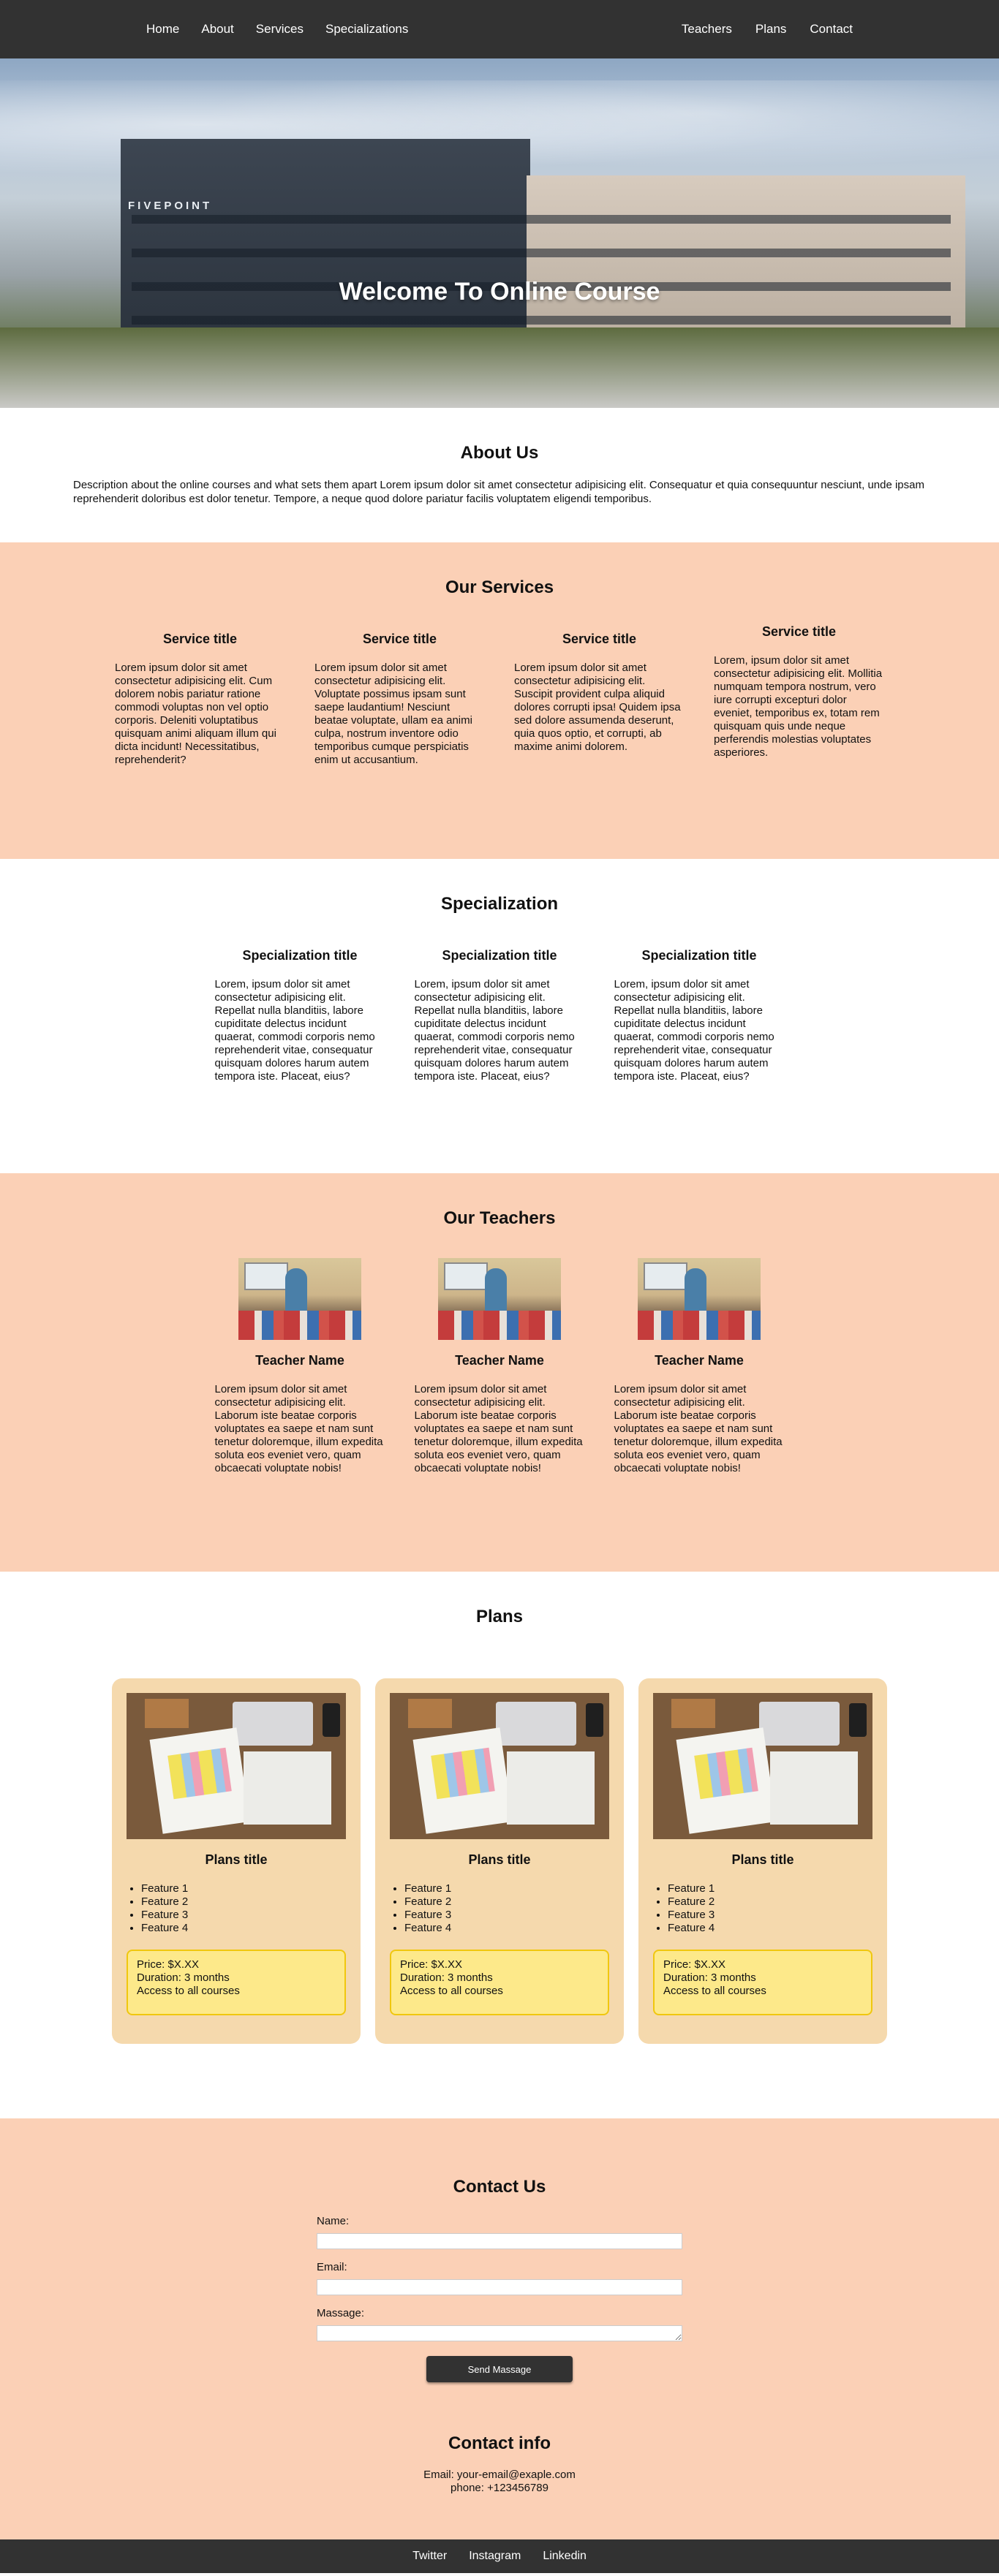 This screenshot has width=999, height=2576. Describe the element at coordinates (831, 29) in the screenshot. I see `nav-contact-link: Contact` at that location.